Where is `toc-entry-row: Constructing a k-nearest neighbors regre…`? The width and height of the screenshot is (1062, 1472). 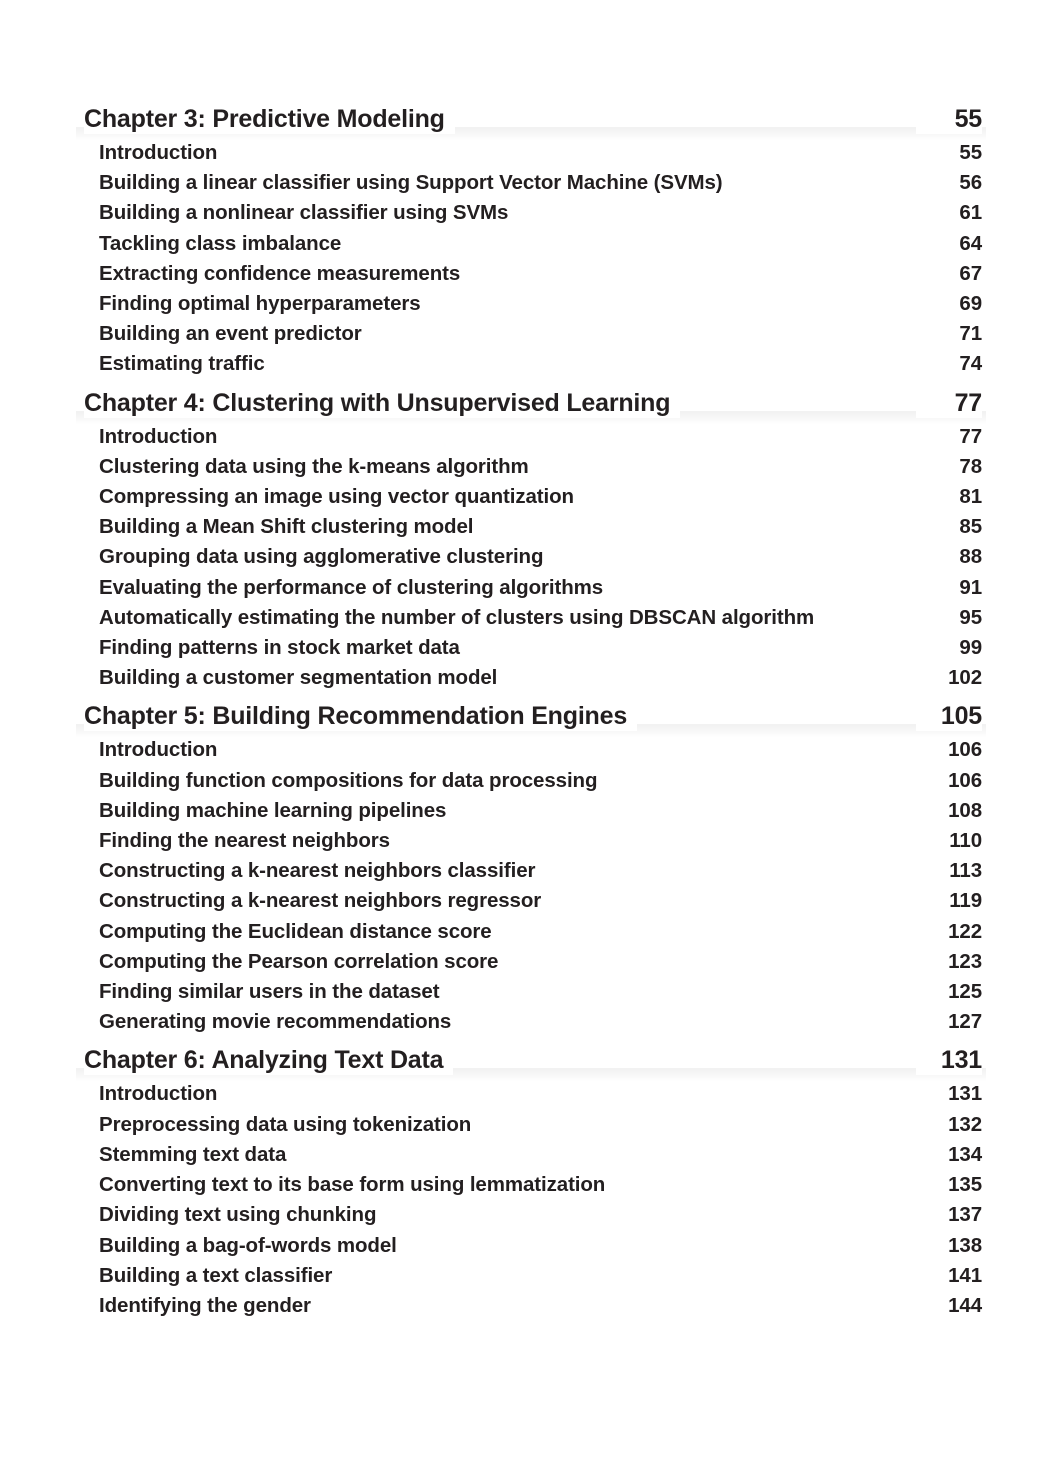
toc-entry-row: Constructing a k-nearest neighbors regre… is located at coordinates (533, 901).